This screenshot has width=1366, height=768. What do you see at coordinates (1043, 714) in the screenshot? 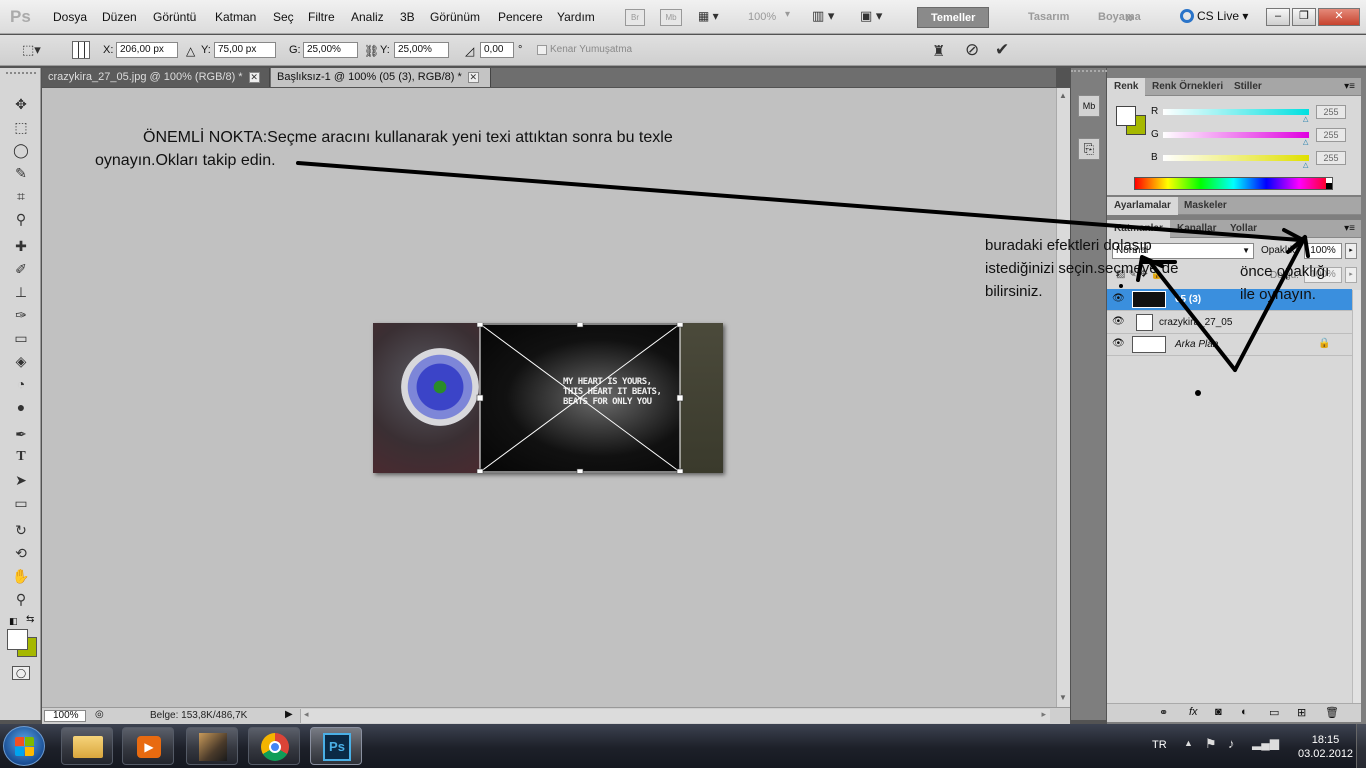
I see `scroll-right-icon: ▸` at bounding box center [1043, 714].